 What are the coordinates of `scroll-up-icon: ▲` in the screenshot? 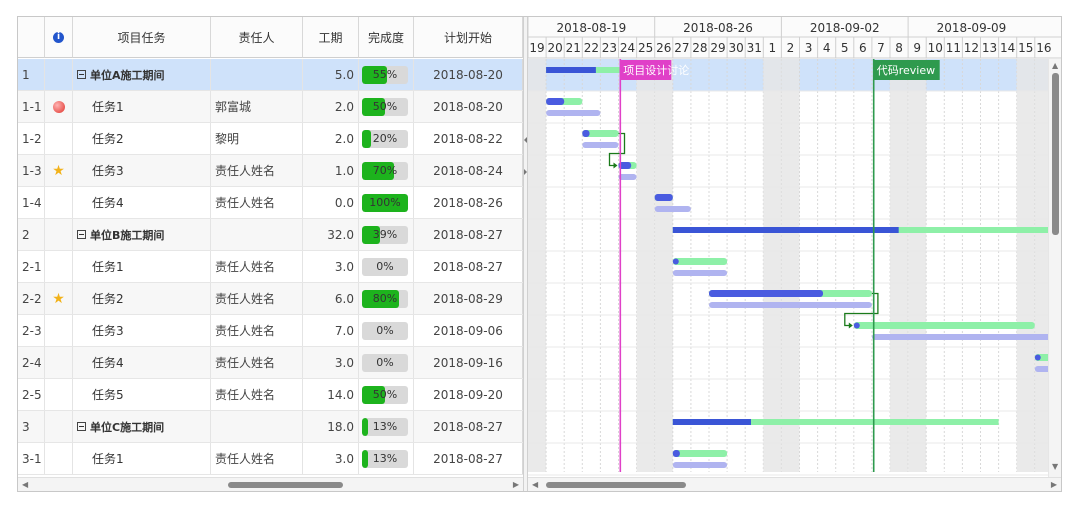 It's located at (1055, 66).